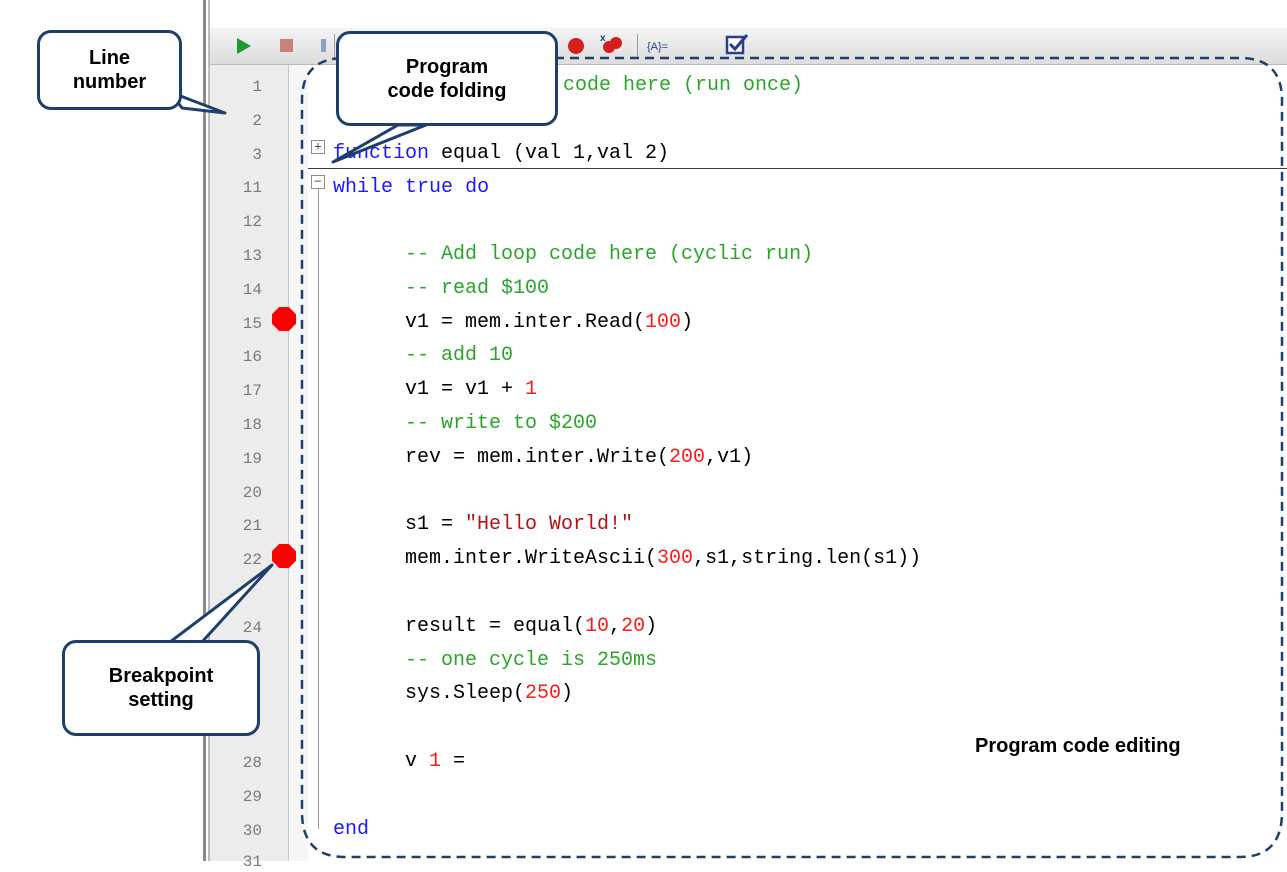 The width and height of the screenshot is (1287, 872). Describe the element at coordinates (161, 688) in the screenshot. I see `breakpoint-callout: Breakpoint setting` at that location.